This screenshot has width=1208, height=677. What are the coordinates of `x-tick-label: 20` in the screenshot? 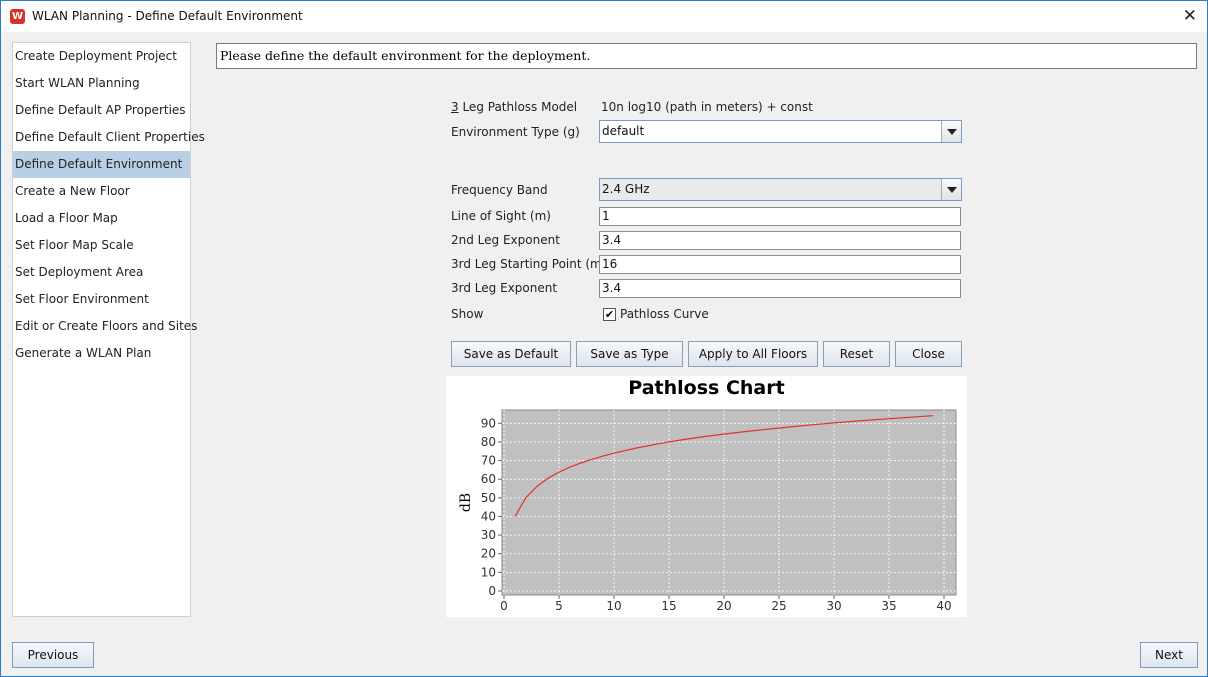 It's located at (723, 606).